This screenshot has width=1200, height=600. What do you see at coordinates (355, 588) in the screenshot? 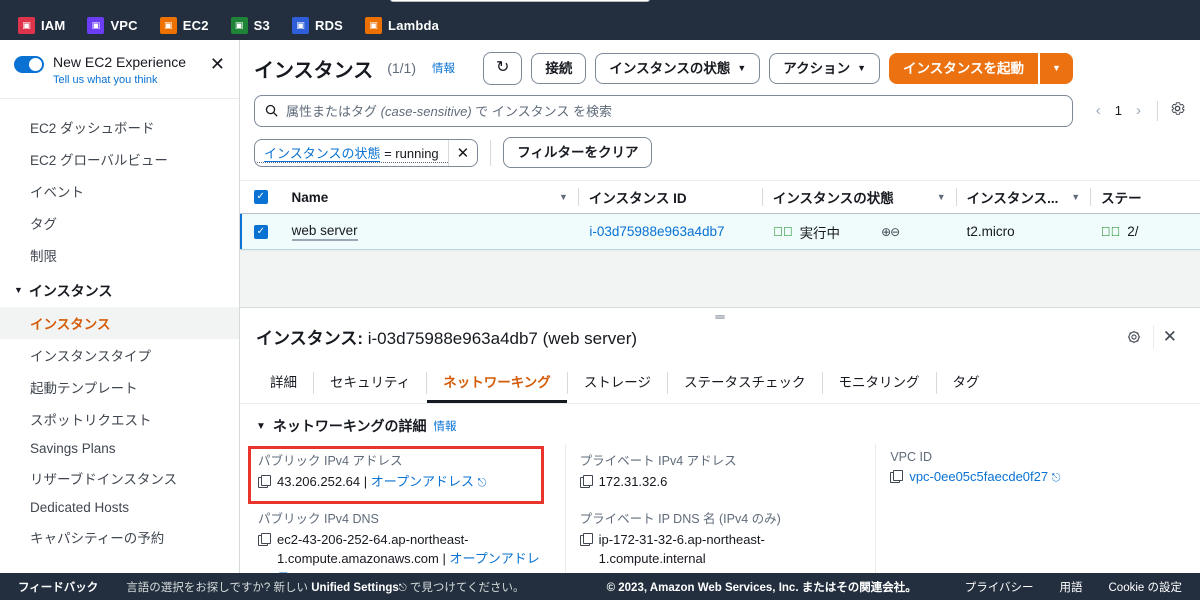
I see `unified-settings-link: Unified Settings` at bounding box center [355, 588].